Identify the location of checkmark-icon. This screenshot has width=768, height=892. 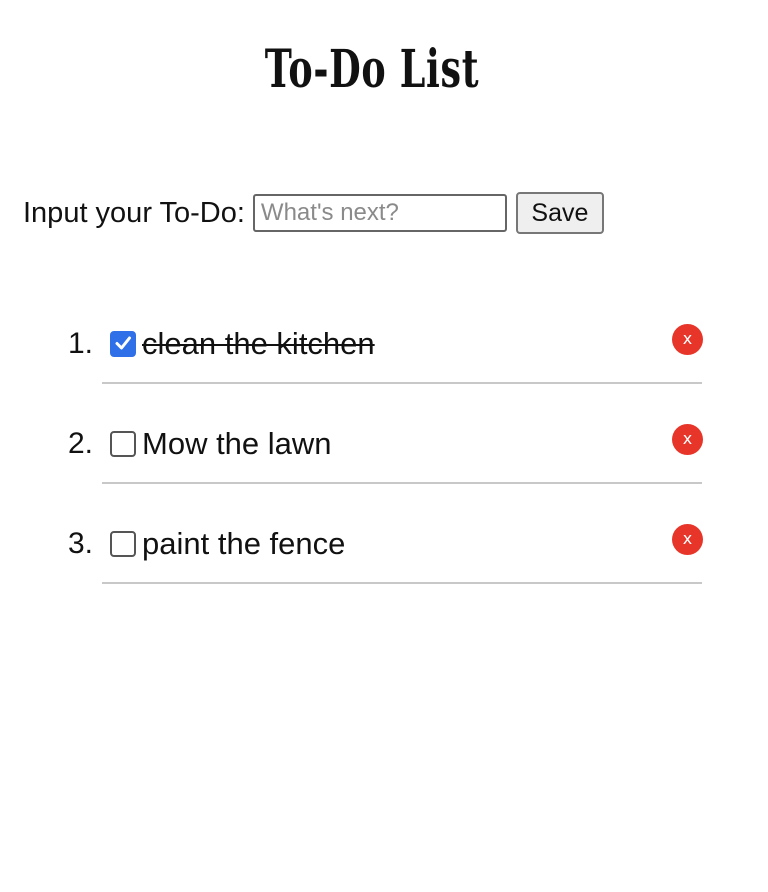
(123, 343).